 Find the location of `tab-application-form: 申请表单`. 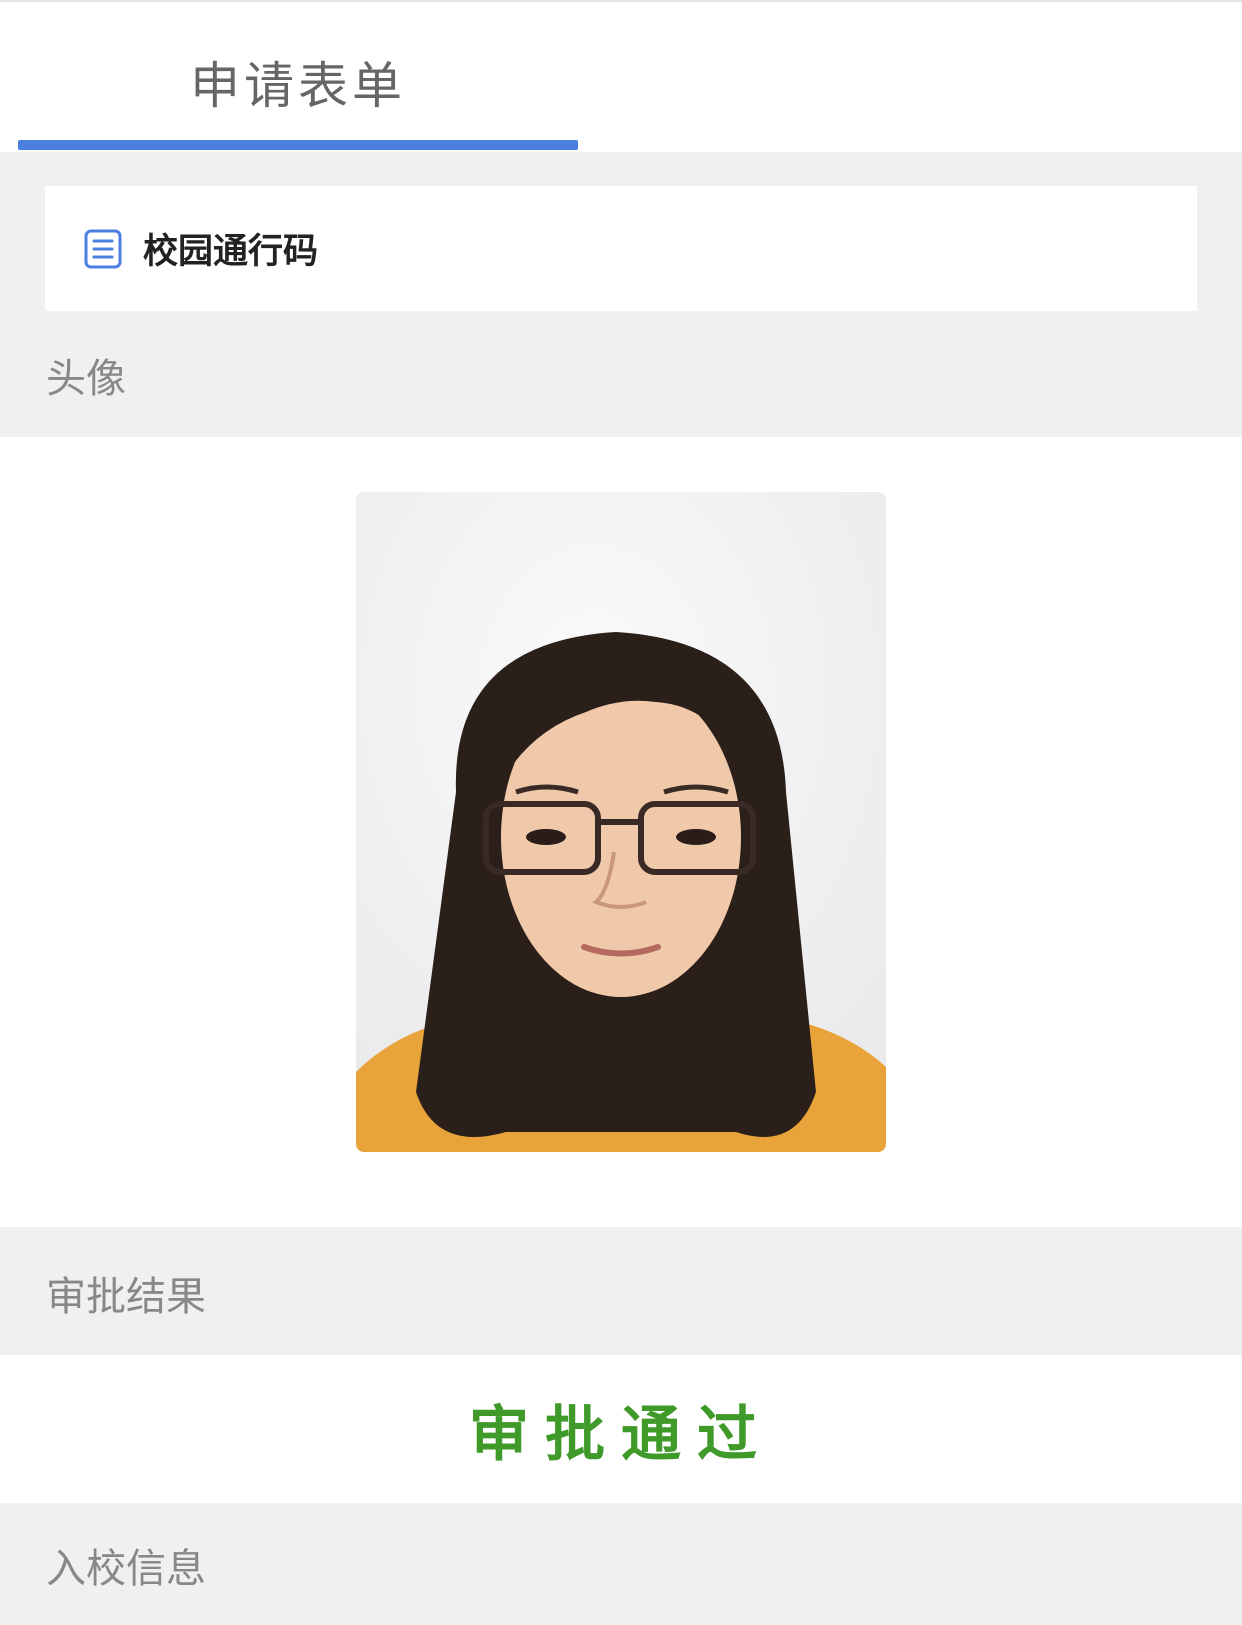

tab-application-form: 申请表单 is located at coordinates (298, 78).